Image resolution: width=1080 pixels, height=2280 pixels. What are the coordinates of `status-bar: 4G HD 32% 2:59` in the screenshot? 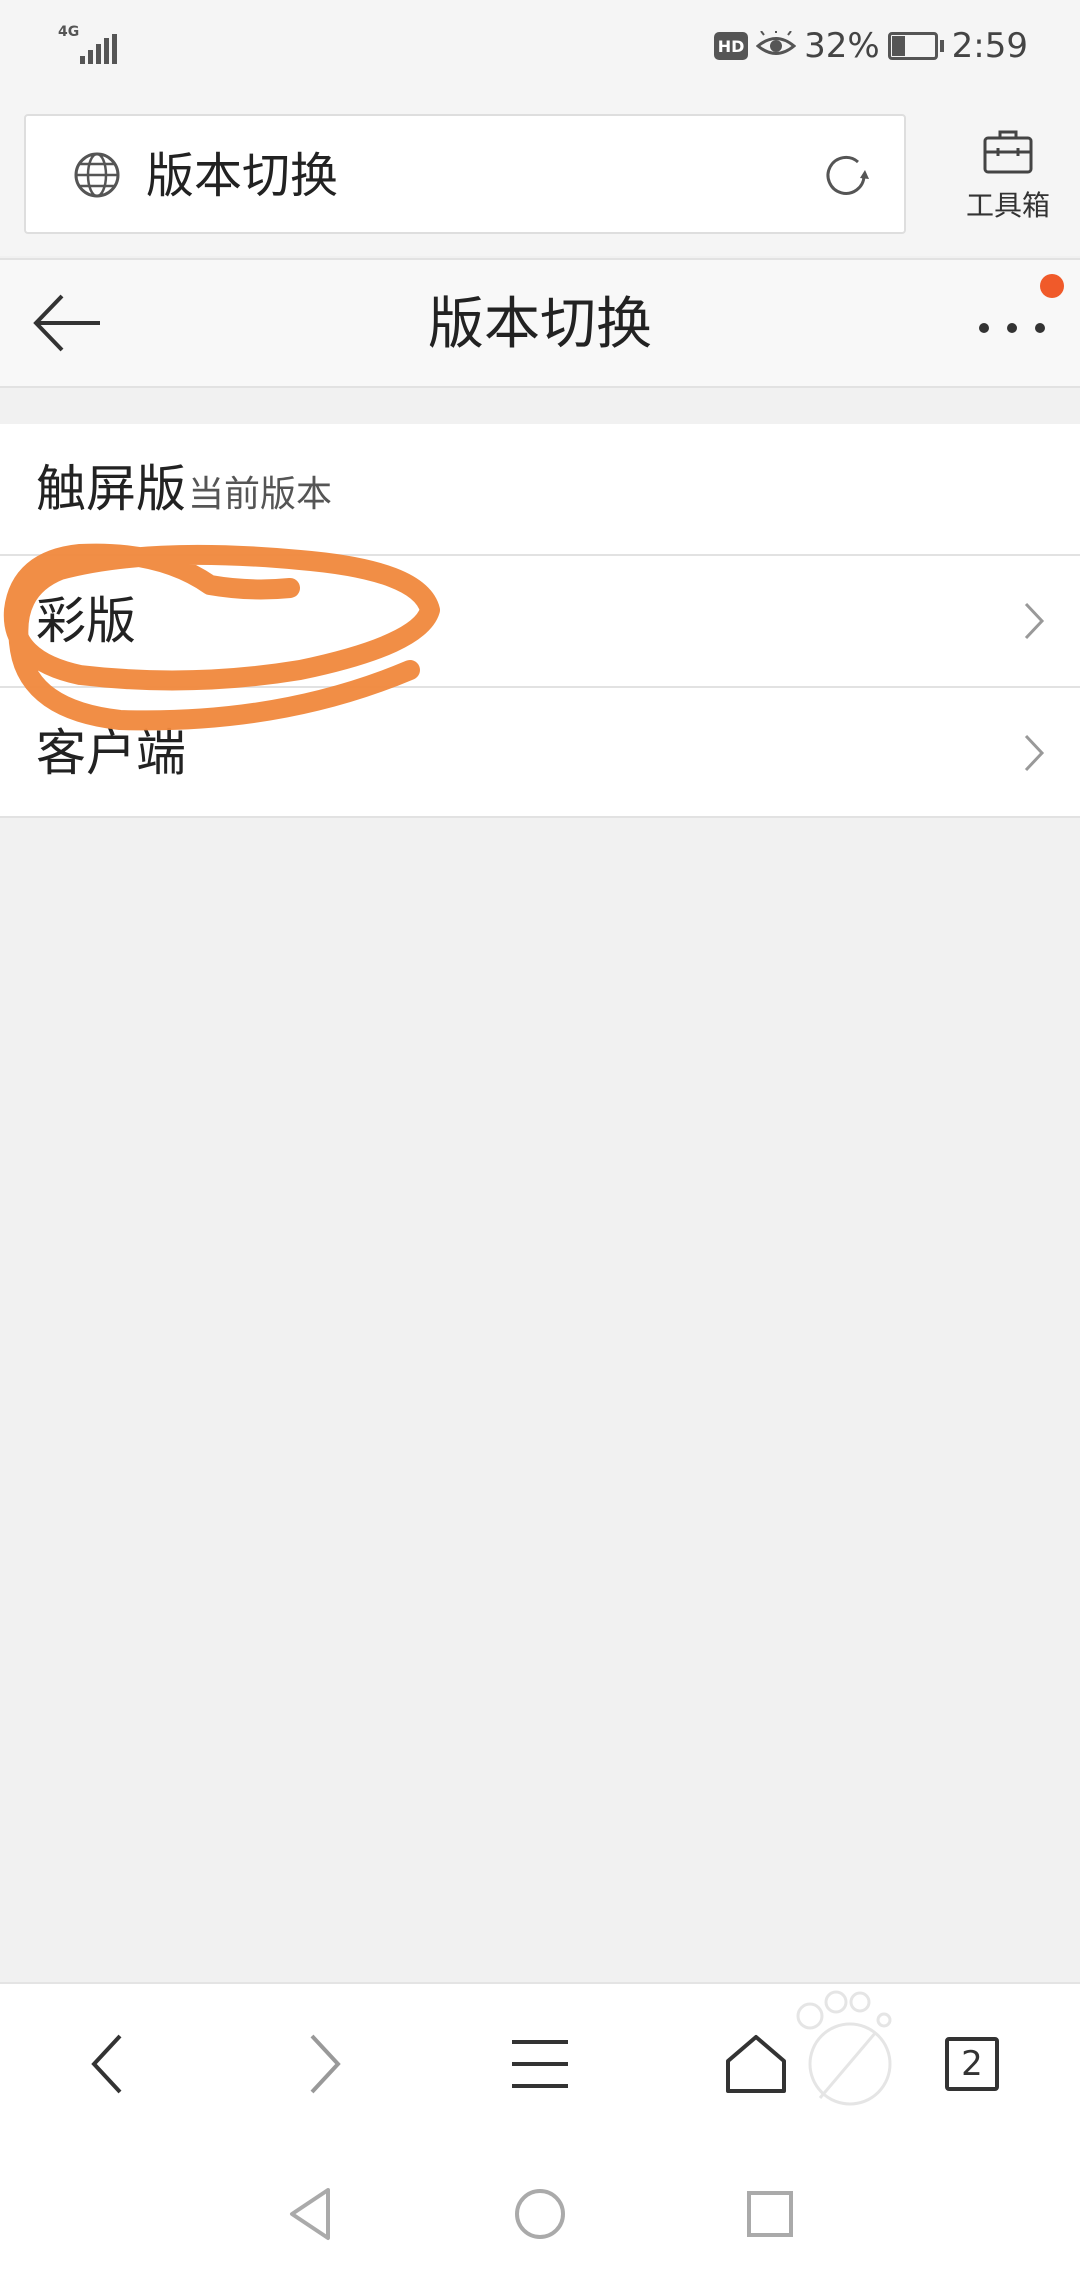 It's located at (540, 46).